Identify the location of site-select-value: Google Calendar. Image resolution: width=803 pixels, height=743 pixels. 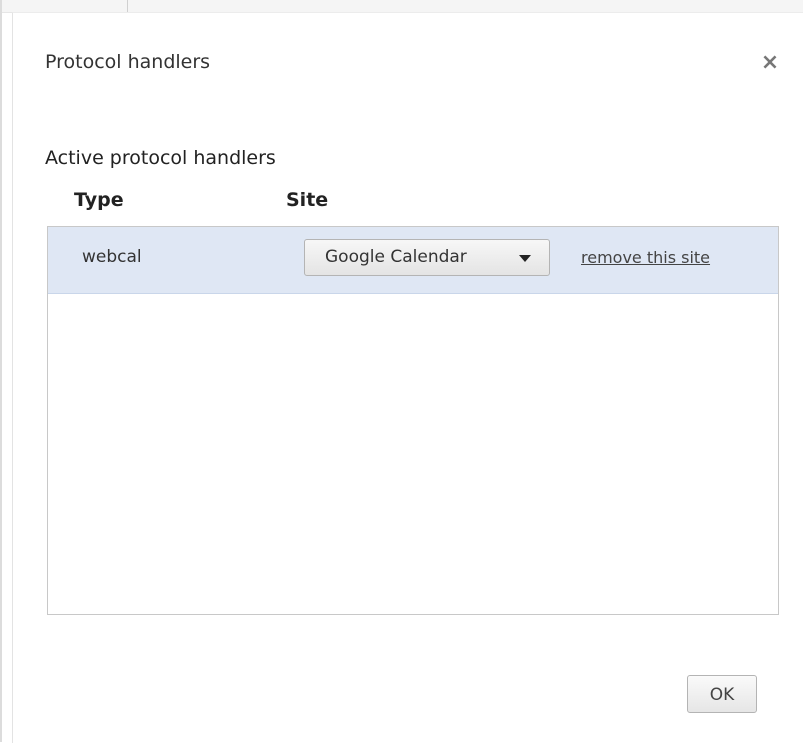
(396, 257).